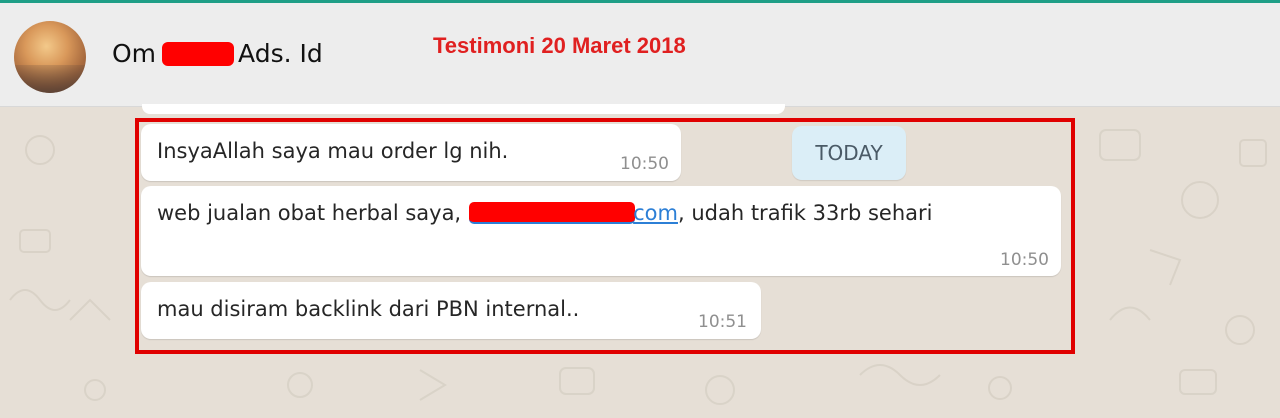 The width and height of the screenshot is (1280, 418). I want to click on name-redaction, so click(198, 53).